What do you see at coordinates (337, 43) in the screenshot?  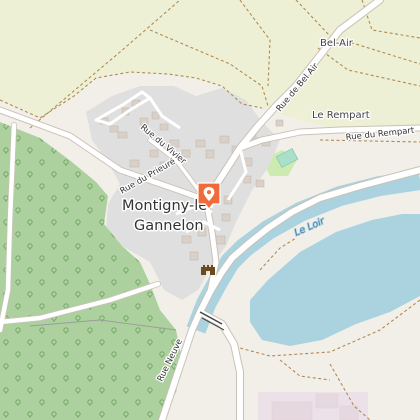 I see `place-label-bel-air: Bel-Air` at bounding box center [337, 43].